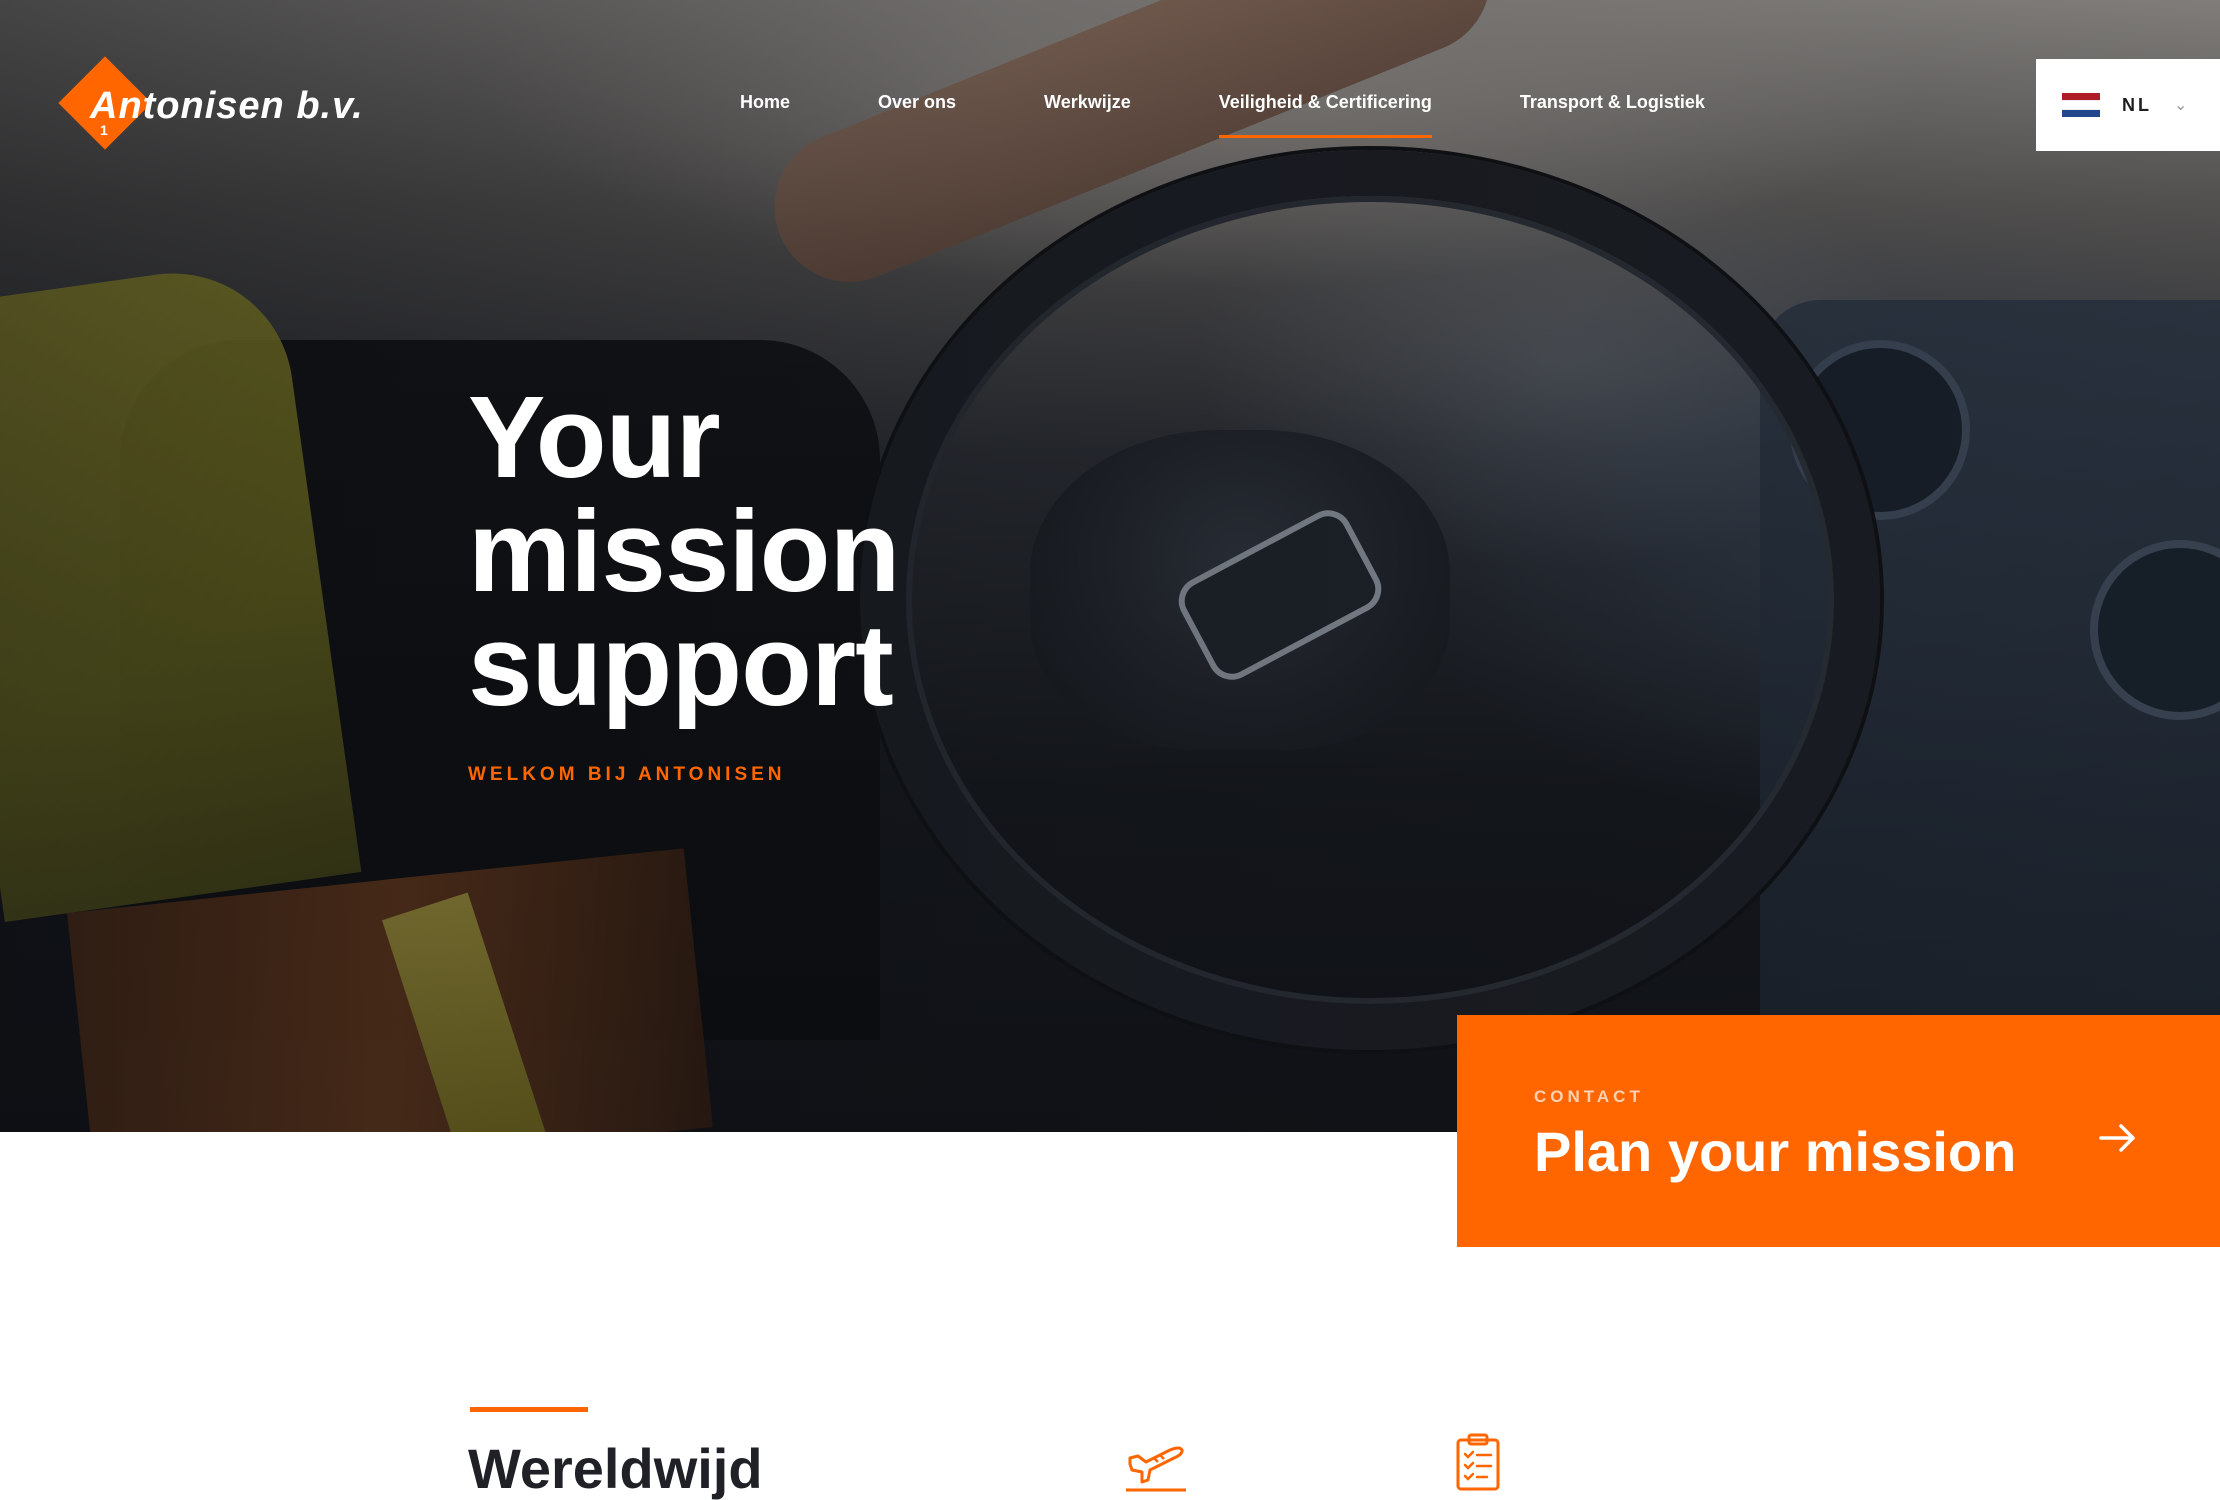  Describe the element at coordinates (2081, 105) in the screenshot. I see `netherlands-flag-icon` at that location.